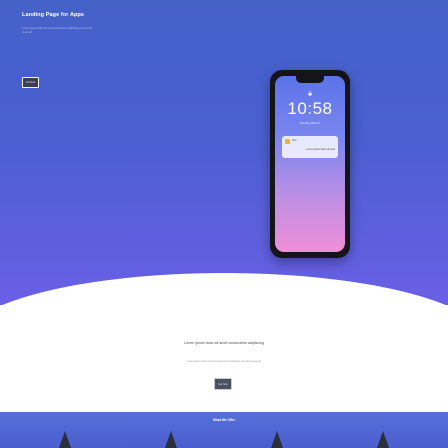 Image resolution: width=448 pixels, height=448 pixels. What do you see at coordinates (224, 430) in the screenshot?
I see `features-section: What We Offer` at bounding box center [224, 430].